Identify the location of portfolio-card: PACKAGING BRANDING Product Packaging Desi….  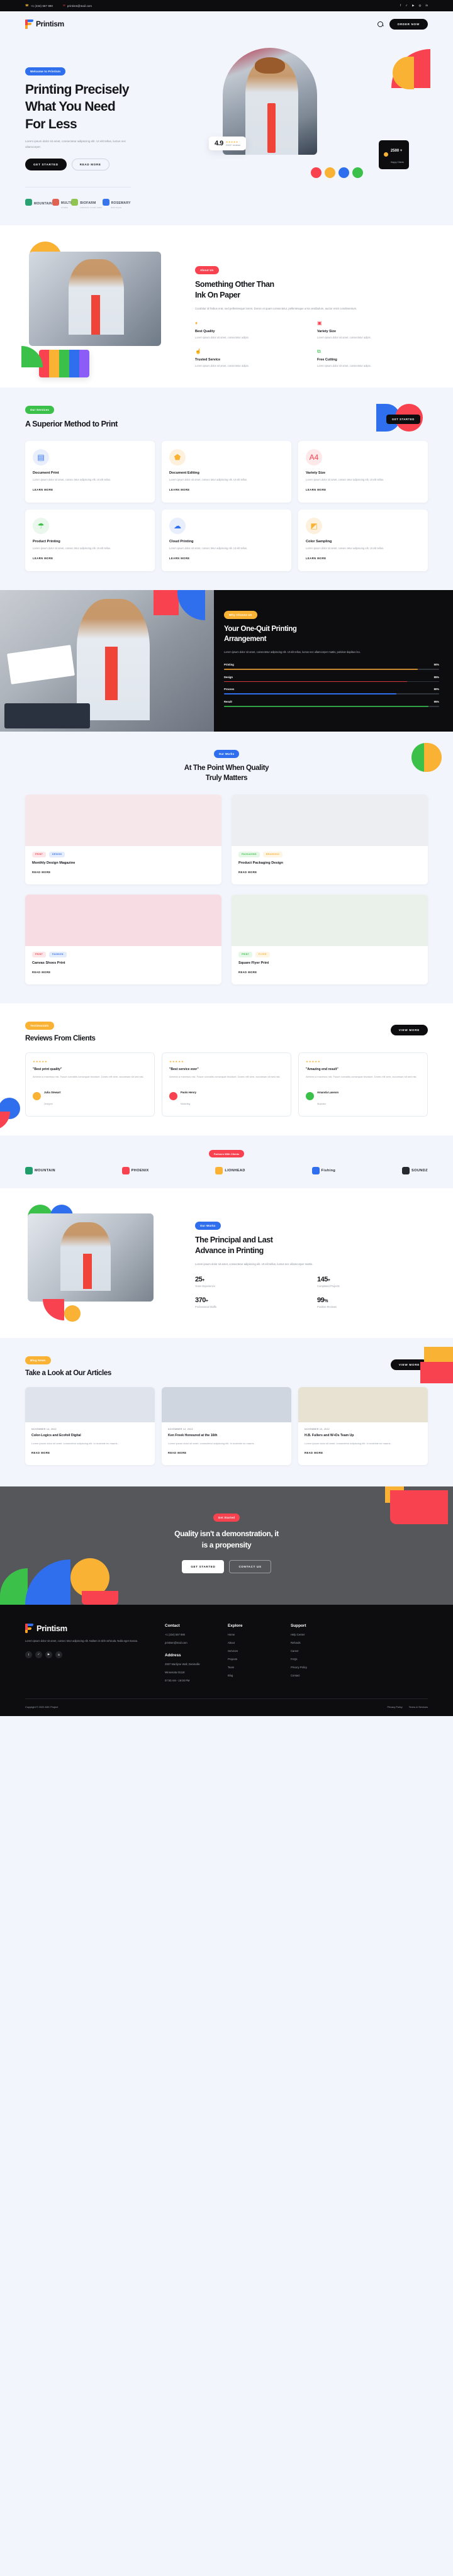
(330, 839).